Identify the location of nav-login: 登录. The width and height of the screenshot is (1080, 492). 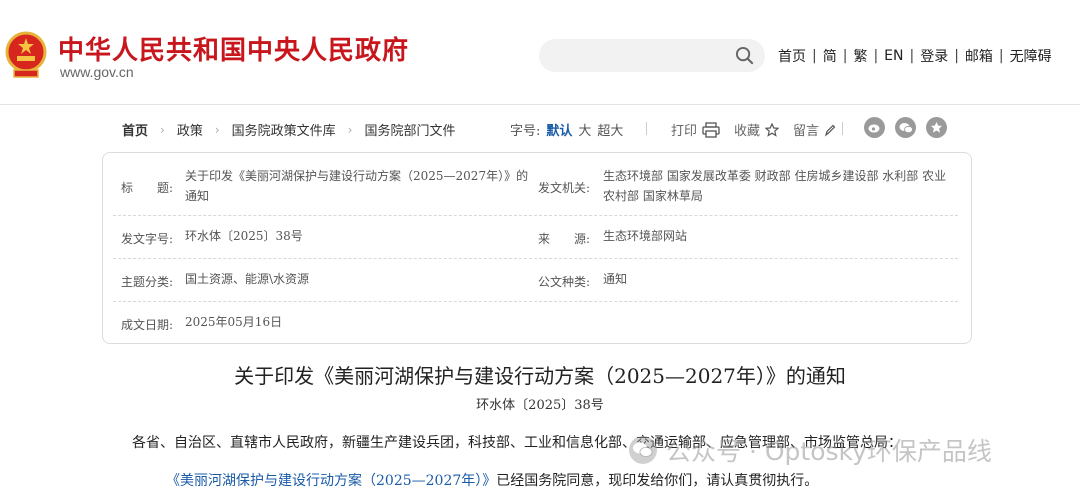
(934, 56).